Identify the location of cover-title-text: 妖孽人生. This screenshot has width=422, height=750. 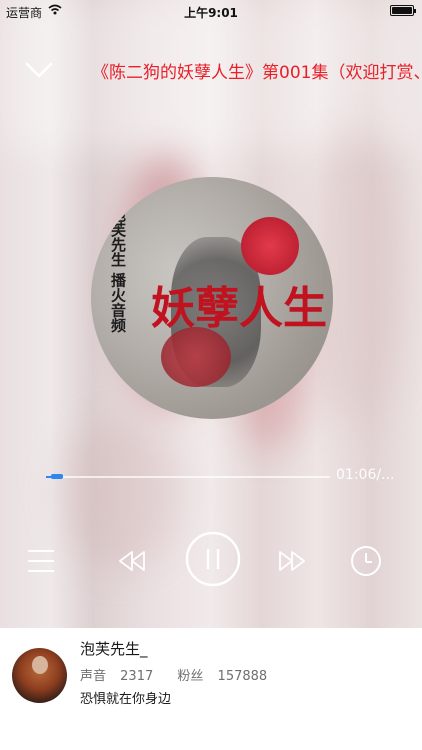
(239, 308).